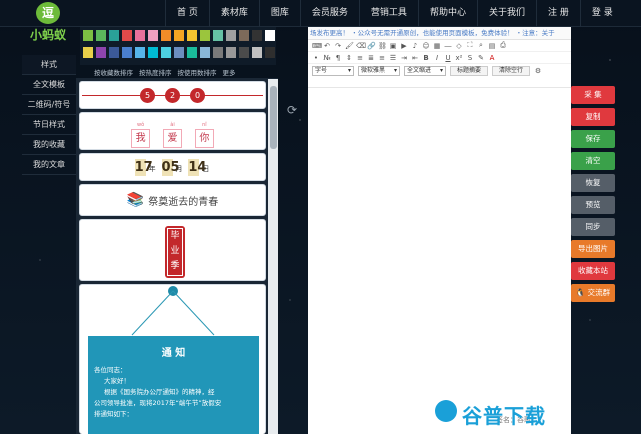 The image size is (641, 434). What do you see at coordinates (371, 58) in the screenshot?
I see `align-center-icon: ≣` at bounding box center [371, 58].